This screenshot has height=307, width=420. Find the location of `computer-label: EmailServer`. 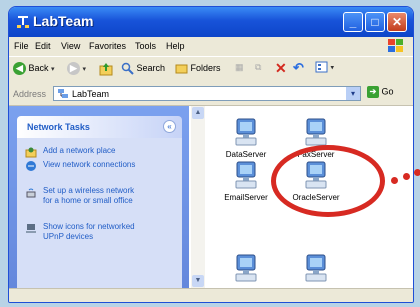

computer-label: EmailServer is located at coordinates (246, 197).